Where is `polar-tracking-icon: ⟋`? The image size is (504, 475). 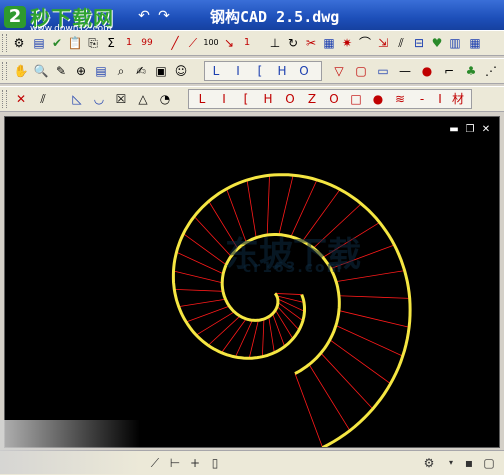
polar-tracking-icon: ⟋ is located at coordinates (155, 463).